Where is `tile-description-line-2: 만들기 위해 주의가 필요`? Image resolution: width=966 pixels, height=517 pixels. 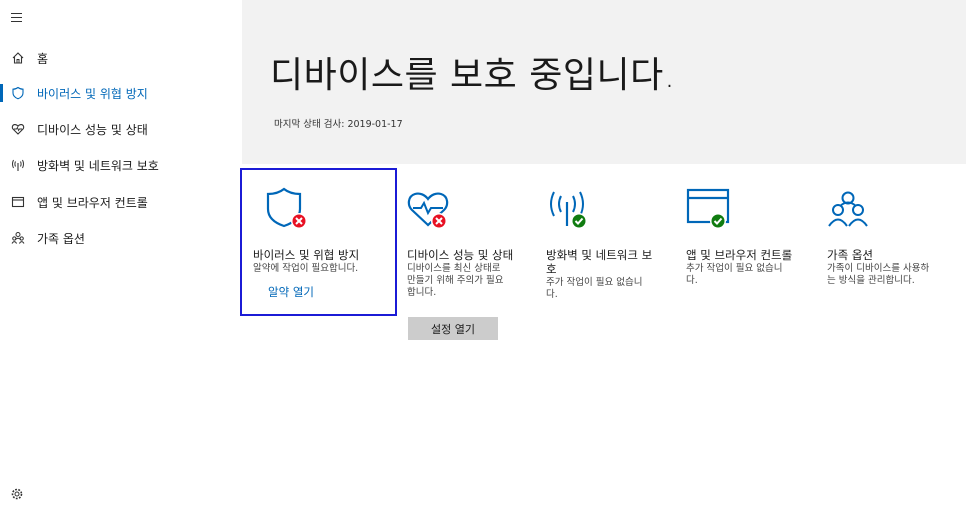
tile-description-line-2: 만들기 위해 주의가 필요 is located at coordinates (455, 280).